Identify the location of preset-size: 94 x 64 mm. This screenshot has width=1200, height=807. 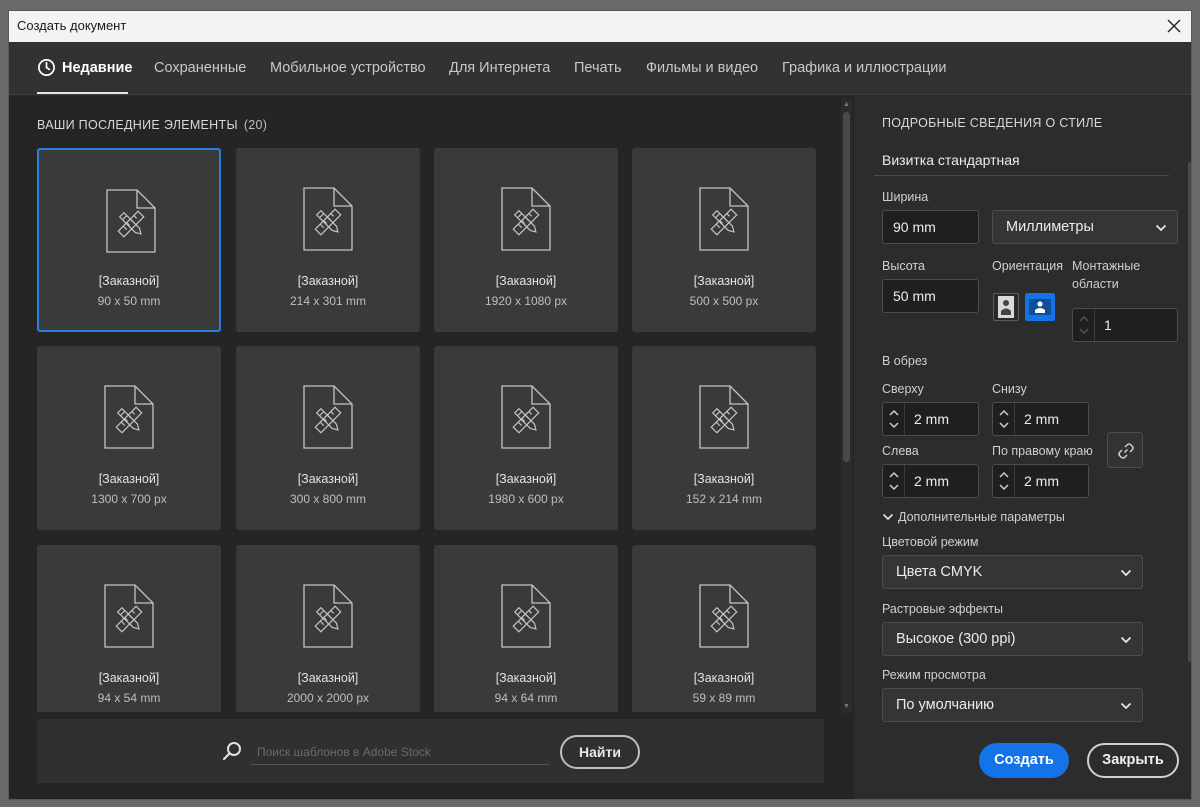
(526, 698).